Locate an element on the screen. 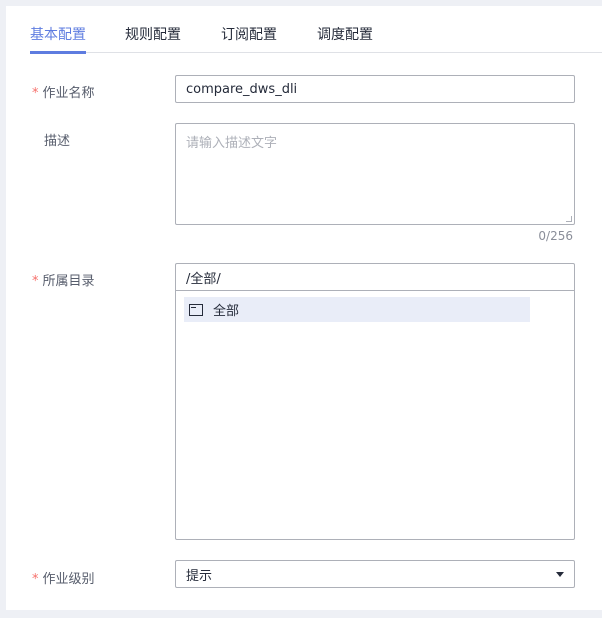 Image resolution: width=602 pixels, height=618 pixels. job-name-input: compare_dws_dli is located at coordinates (375, 89).